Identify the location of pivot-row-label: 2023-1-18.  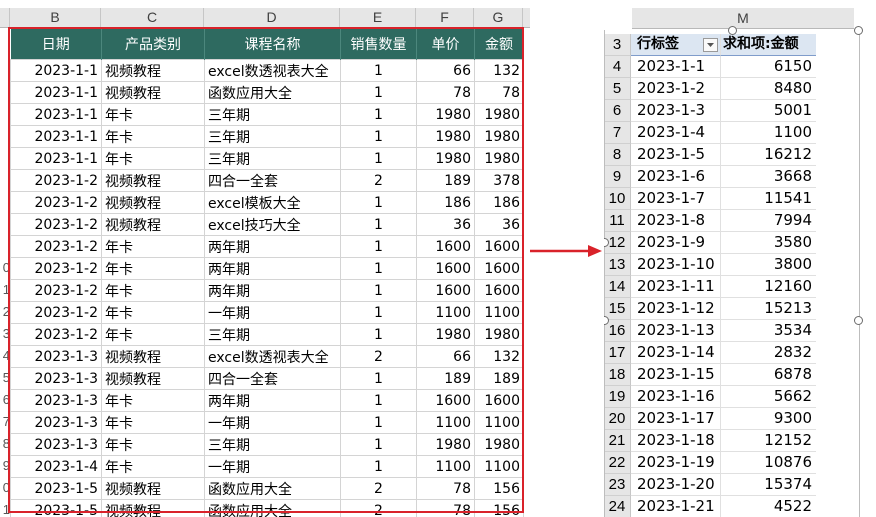
(676, 441).